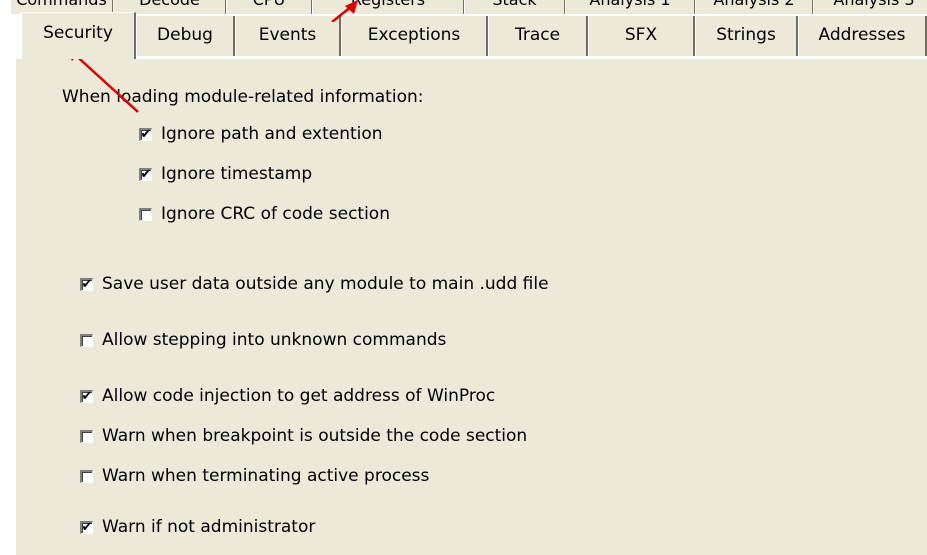  Describe the element at coordinates (78, 35) in the screenshot. I see `tab-security: Security` at that location.